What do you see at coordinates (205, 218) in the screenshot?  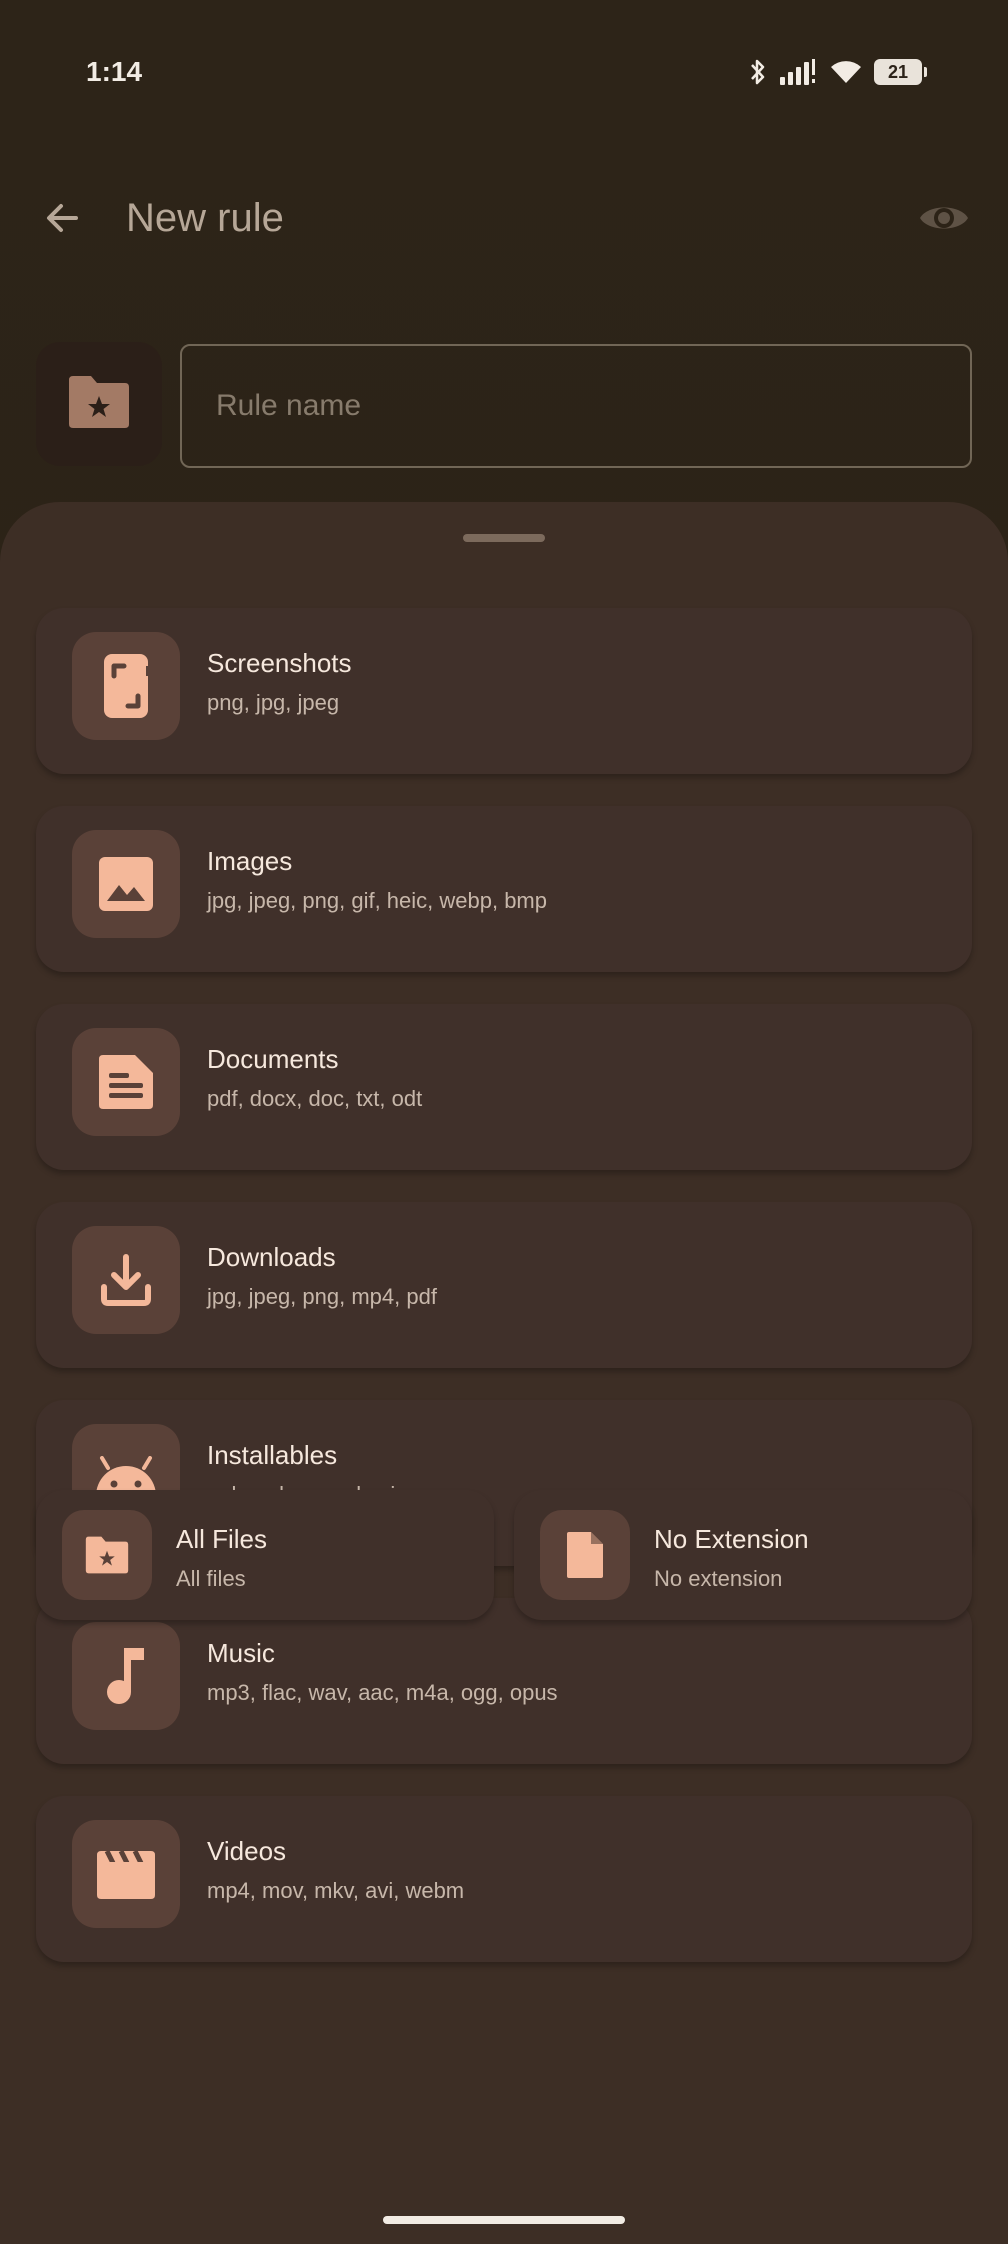 I see `page-title: New rule` at bounding box center [205, 218].